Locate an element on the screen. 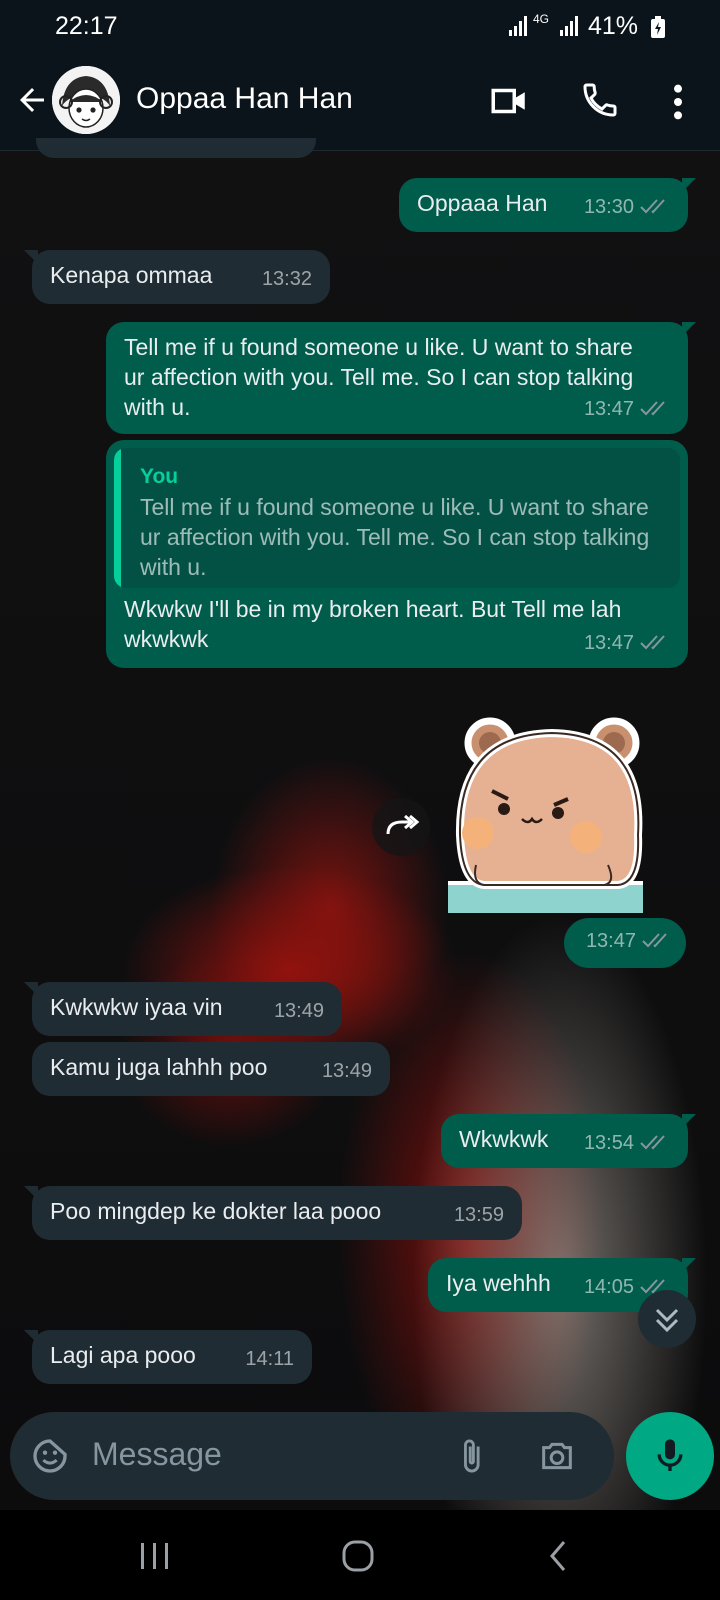 This screenshot has height=1600, width=720. quote-bar is located at coordinates (117, 518).